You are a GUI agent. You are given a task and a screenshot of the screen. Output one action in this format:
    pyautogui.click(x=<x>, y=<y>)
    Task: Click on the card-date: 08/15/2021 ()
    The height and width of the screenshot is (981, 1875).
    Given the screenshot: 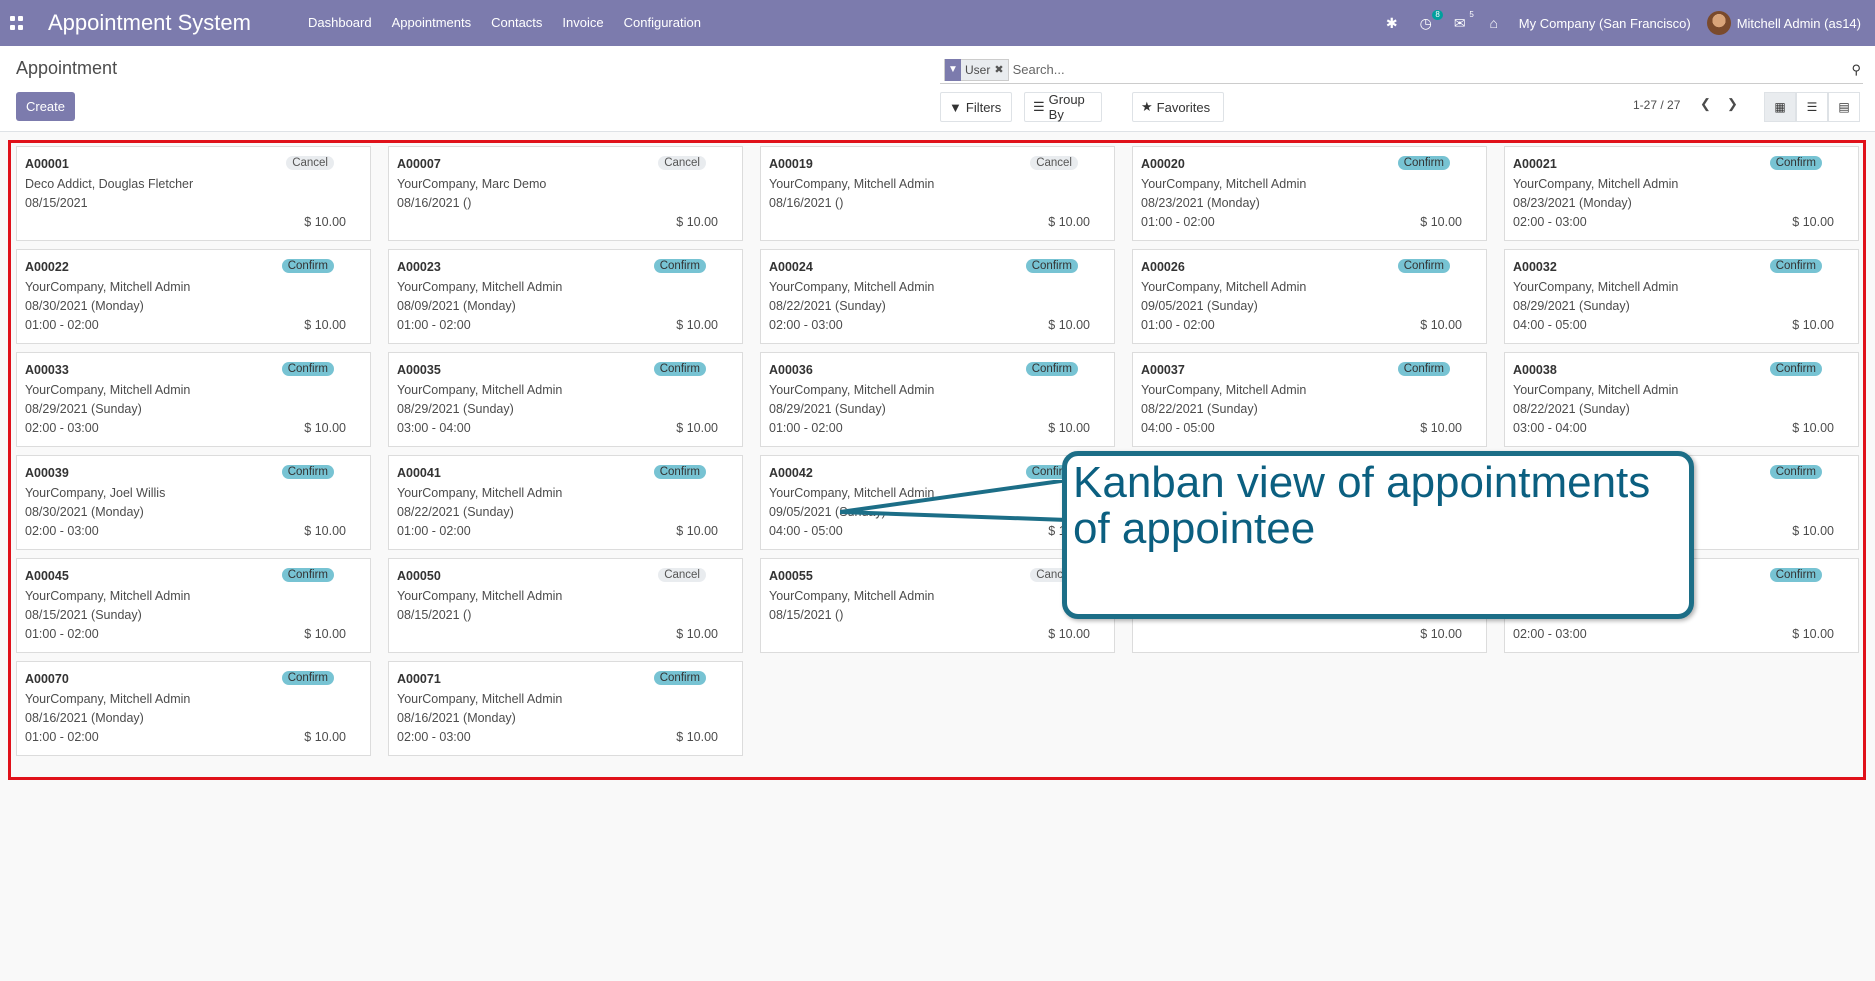 What is the action you would take?
    pyautogui.click(x=806, y=615)
    